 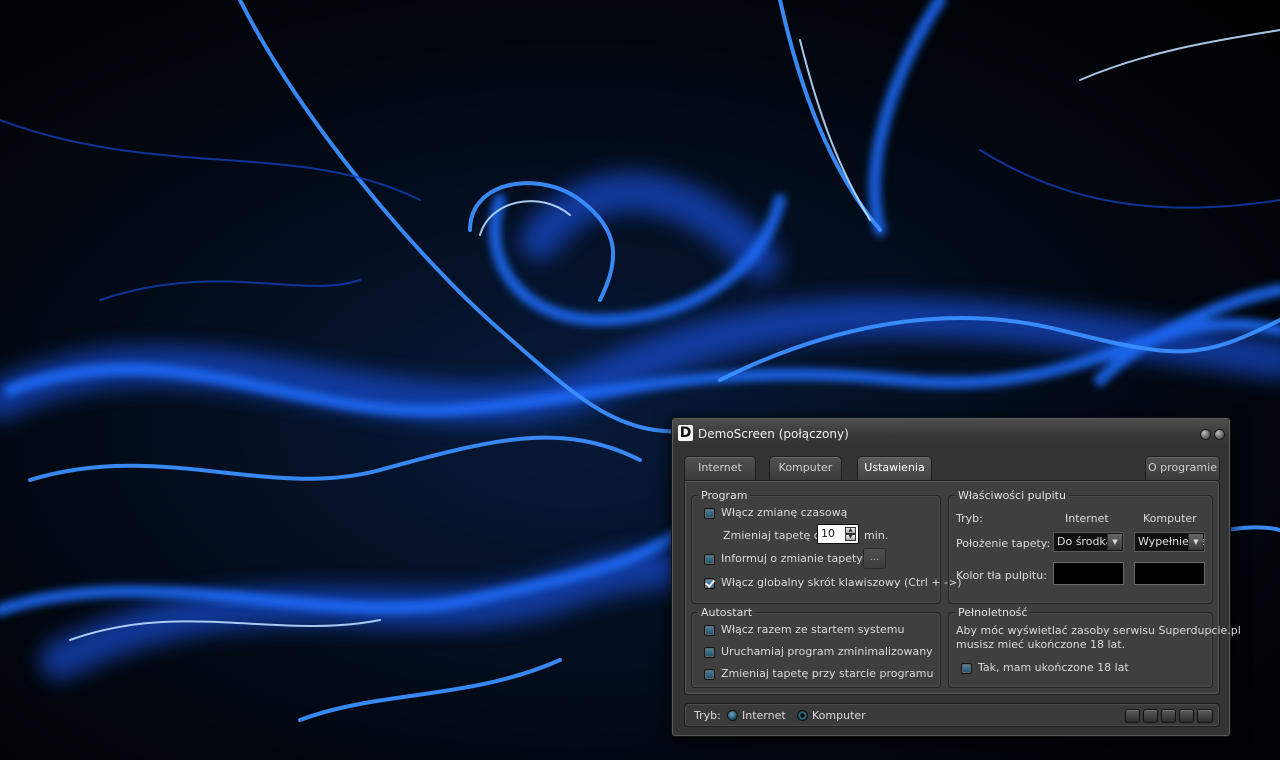 I want to click on bg-color-internet-swatch, so click(x=1088, y=573).